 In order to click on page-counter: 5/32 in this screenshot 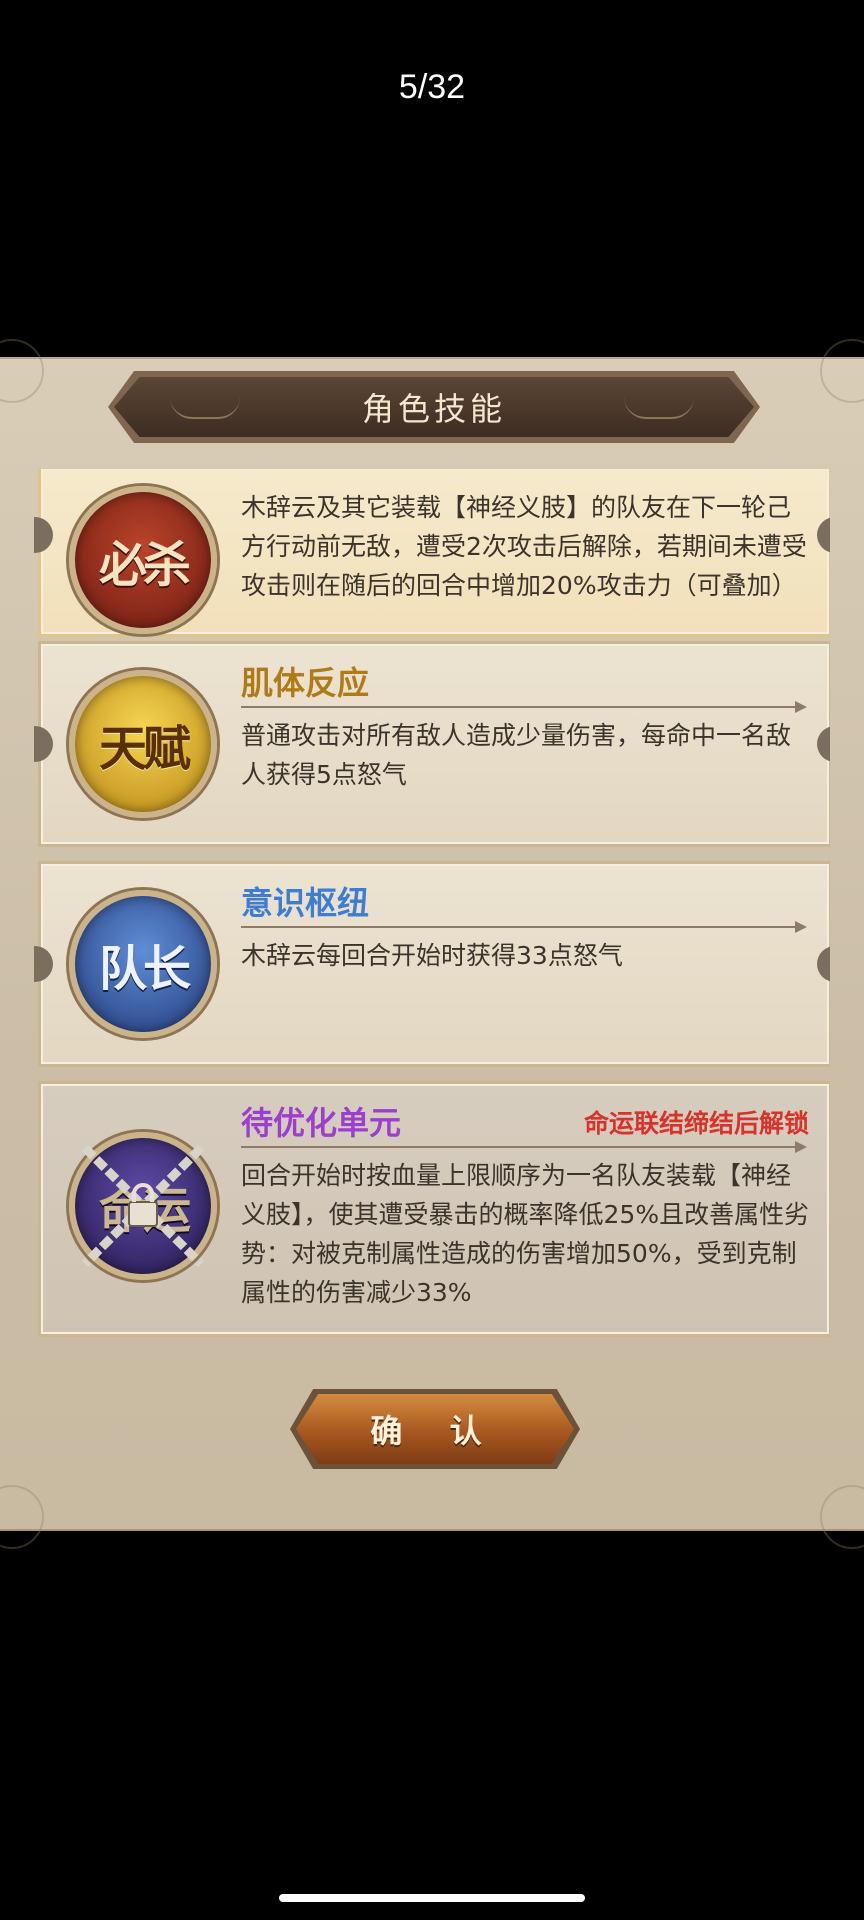, I will do `click(432, 87)`.